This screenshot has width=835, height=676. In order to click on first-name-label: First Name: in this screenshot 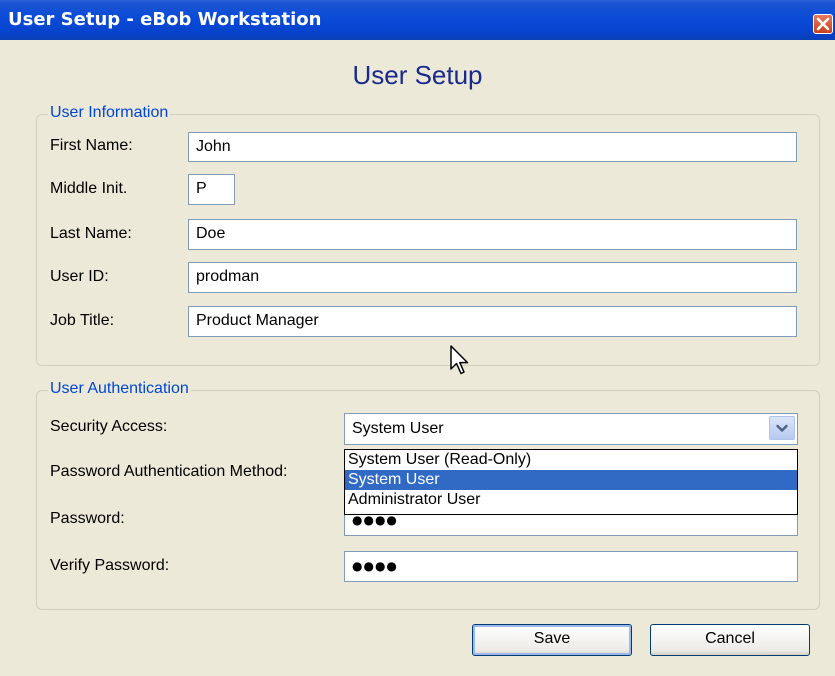, I will do `click(91, 145)`.